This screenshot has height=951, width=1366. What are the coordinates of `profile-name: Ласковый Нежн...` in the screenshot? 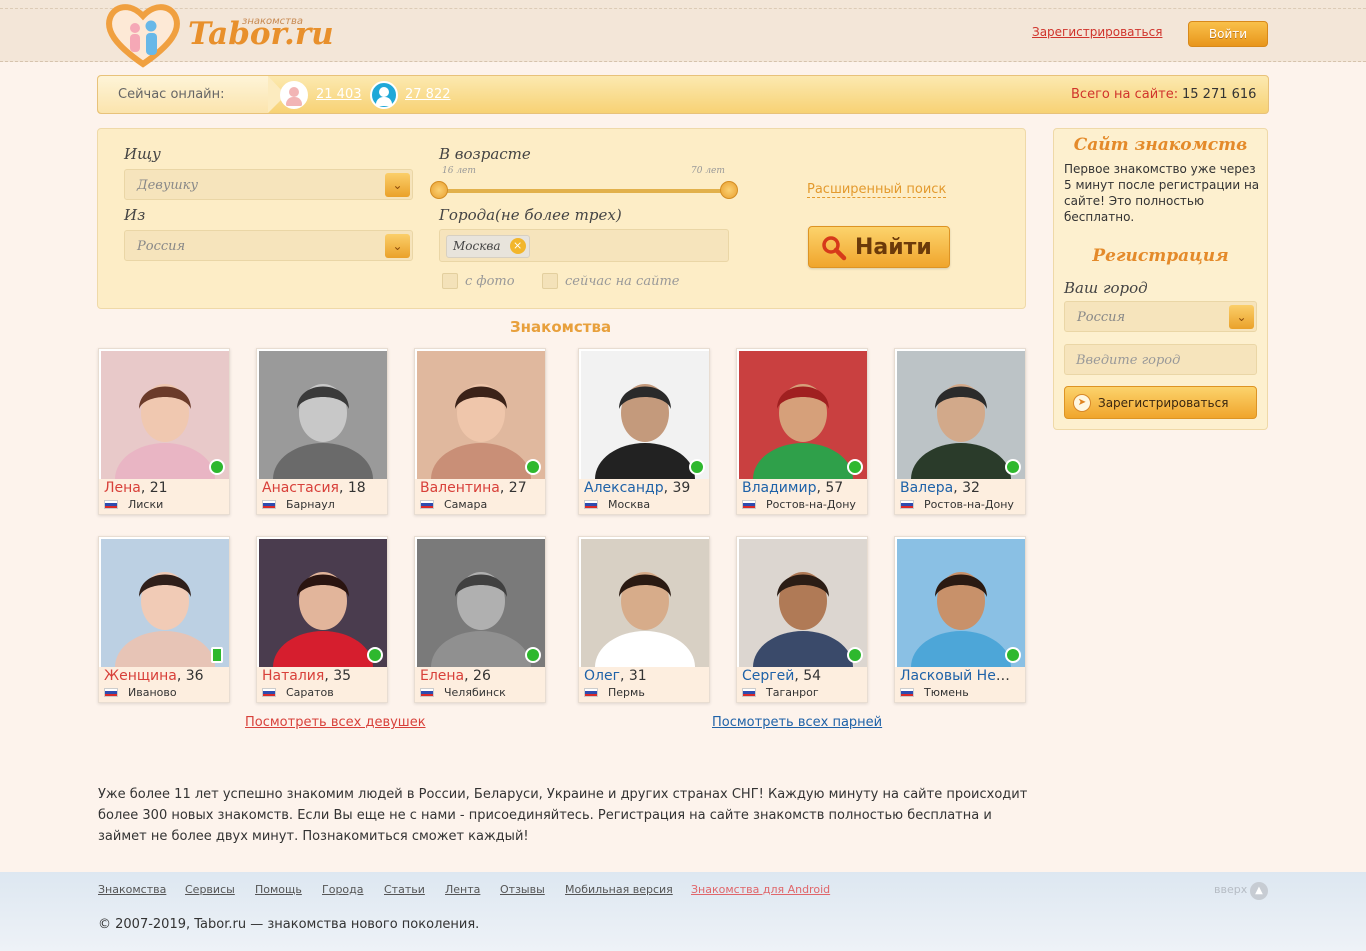 It's located at (961, 676).